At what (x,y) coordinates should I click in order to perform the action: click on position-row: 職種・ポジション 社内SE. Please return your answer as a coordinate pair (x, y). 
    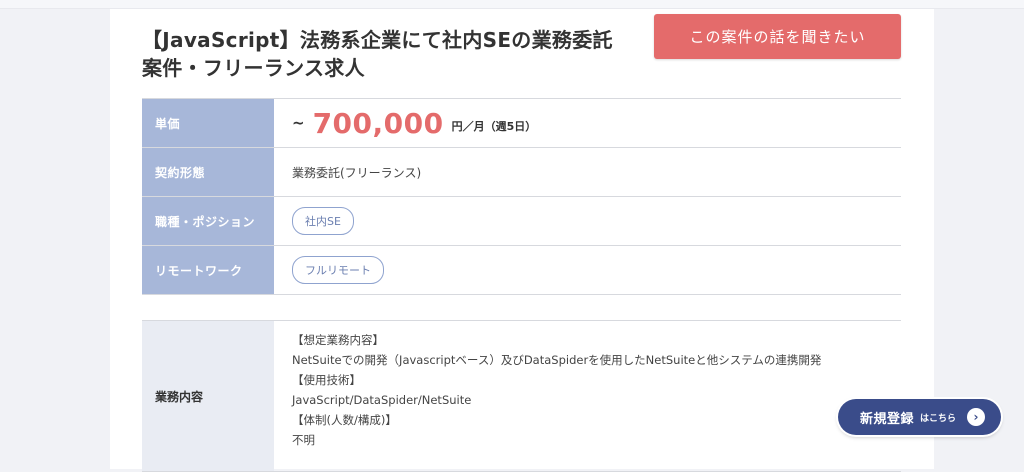
    Looking at the image, I should click on (521, 221).